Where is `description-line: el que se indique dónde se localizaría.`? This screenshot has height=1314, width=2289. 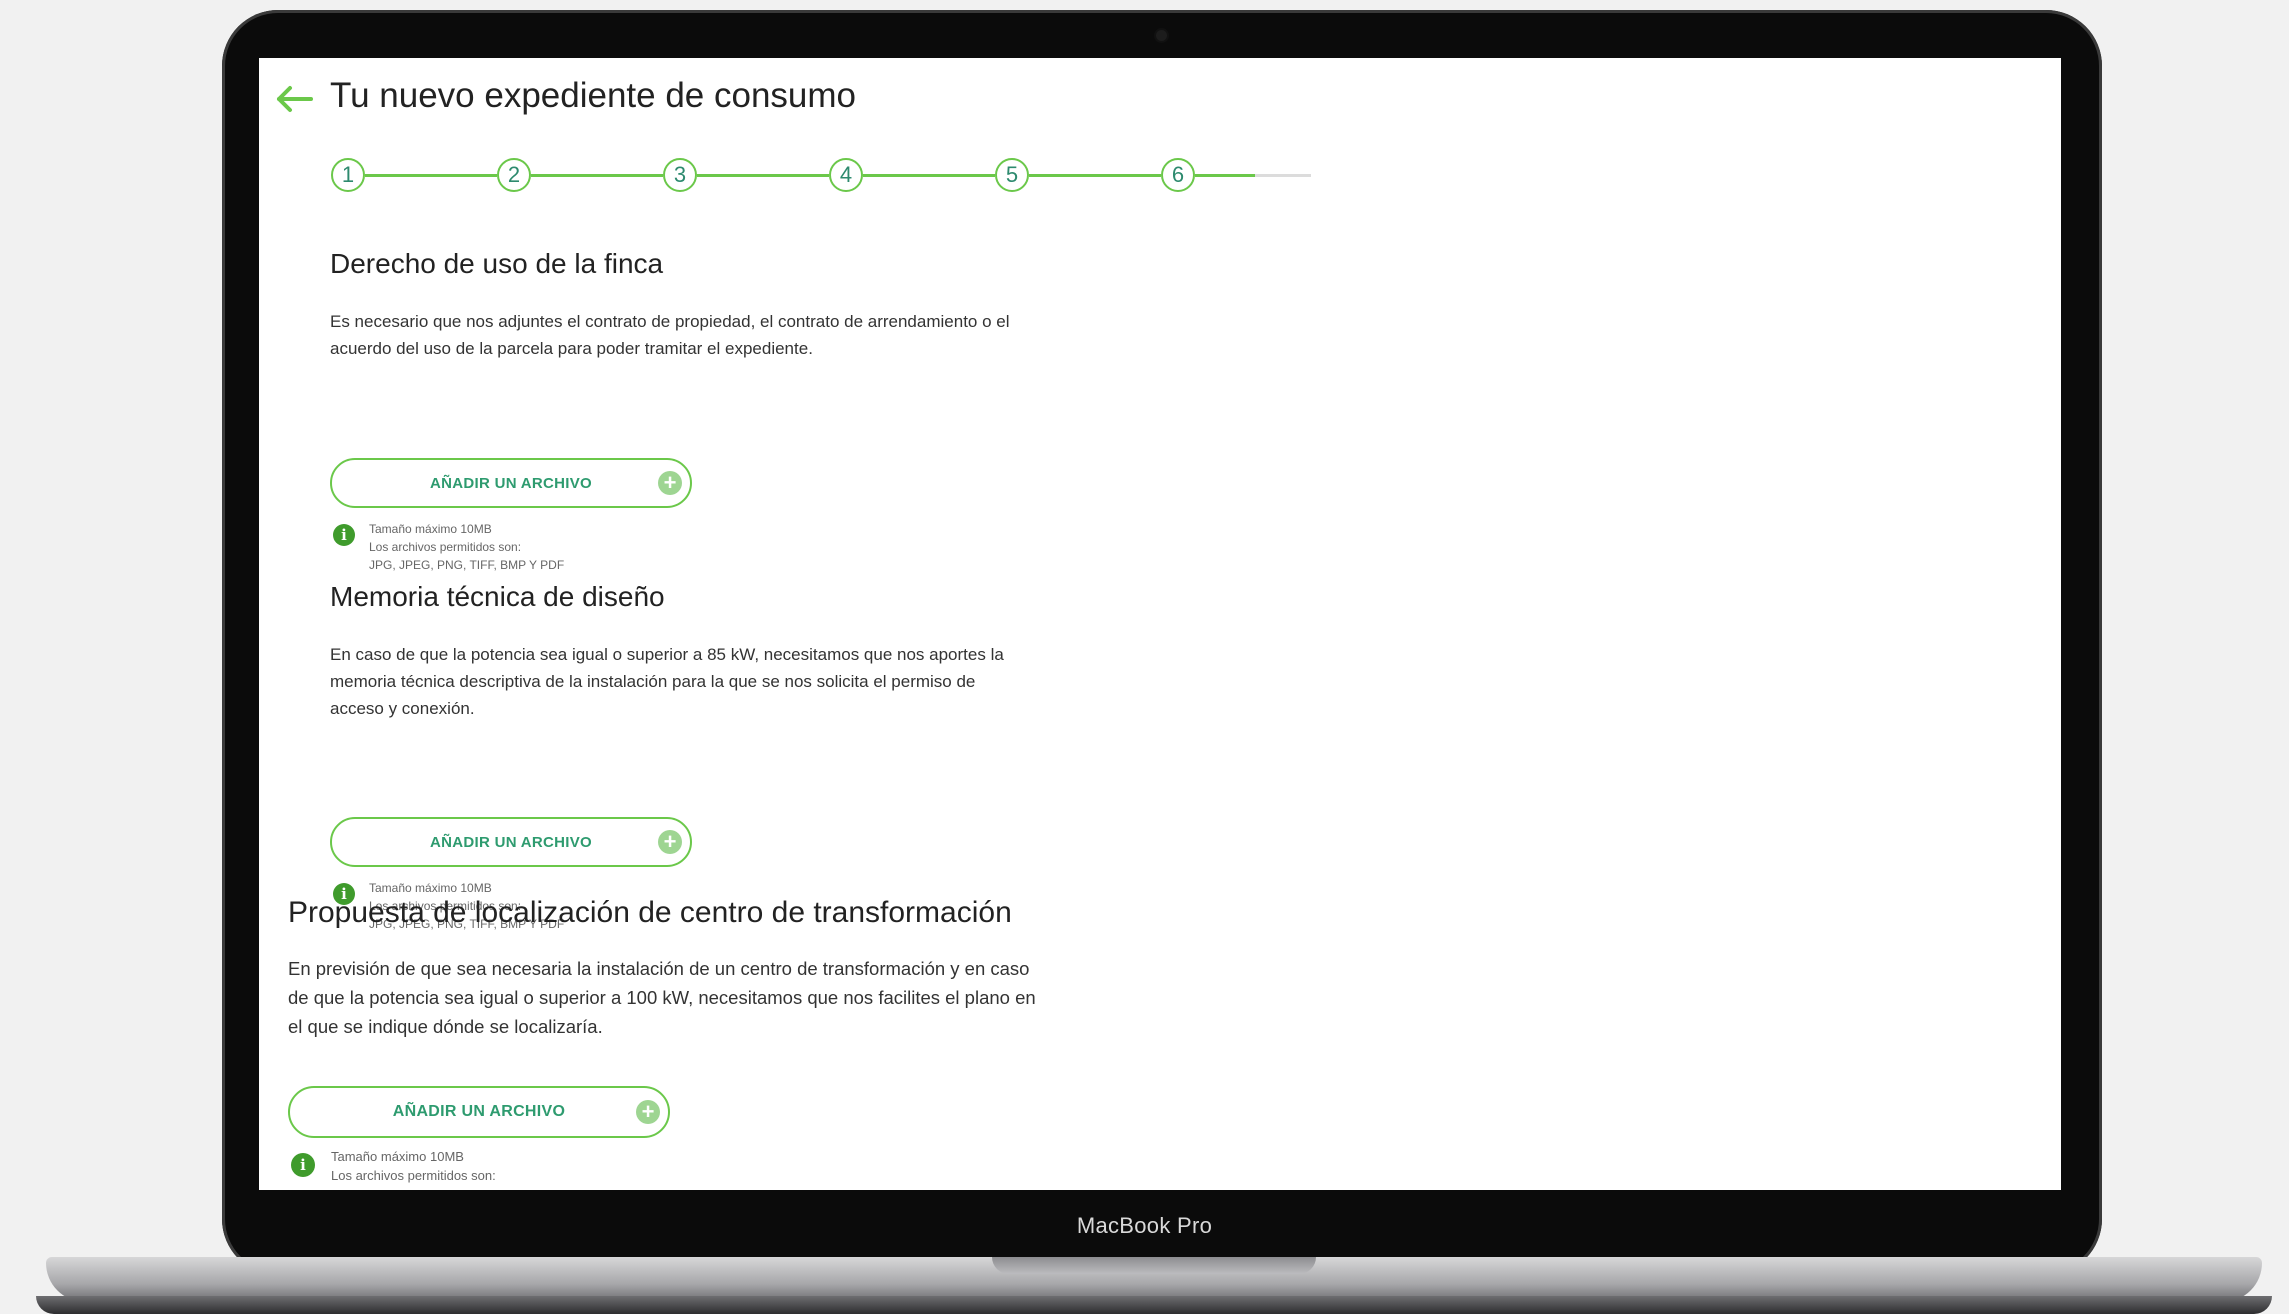 description-line: el que se indique dónde se localizaría. is located at coordinates (445, 1026).